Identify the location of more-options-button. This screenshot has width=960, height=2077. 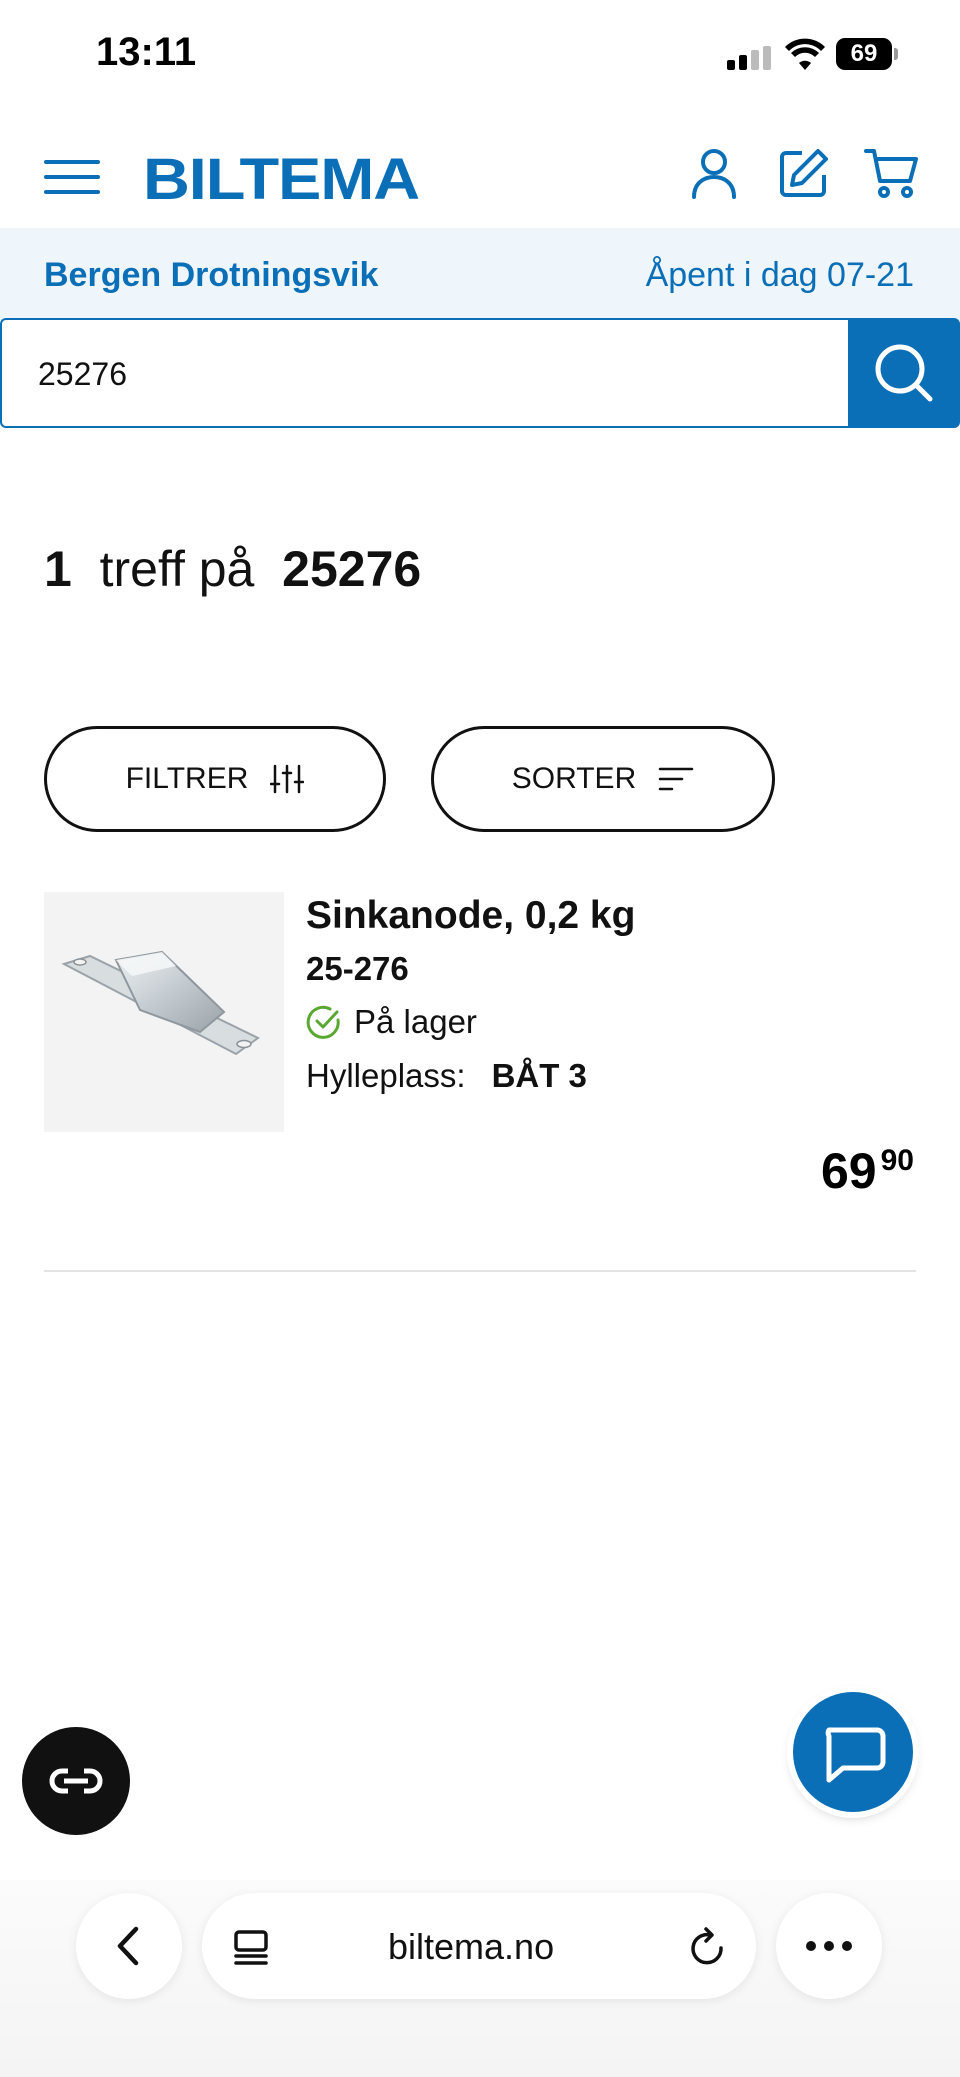
(829, 1946).